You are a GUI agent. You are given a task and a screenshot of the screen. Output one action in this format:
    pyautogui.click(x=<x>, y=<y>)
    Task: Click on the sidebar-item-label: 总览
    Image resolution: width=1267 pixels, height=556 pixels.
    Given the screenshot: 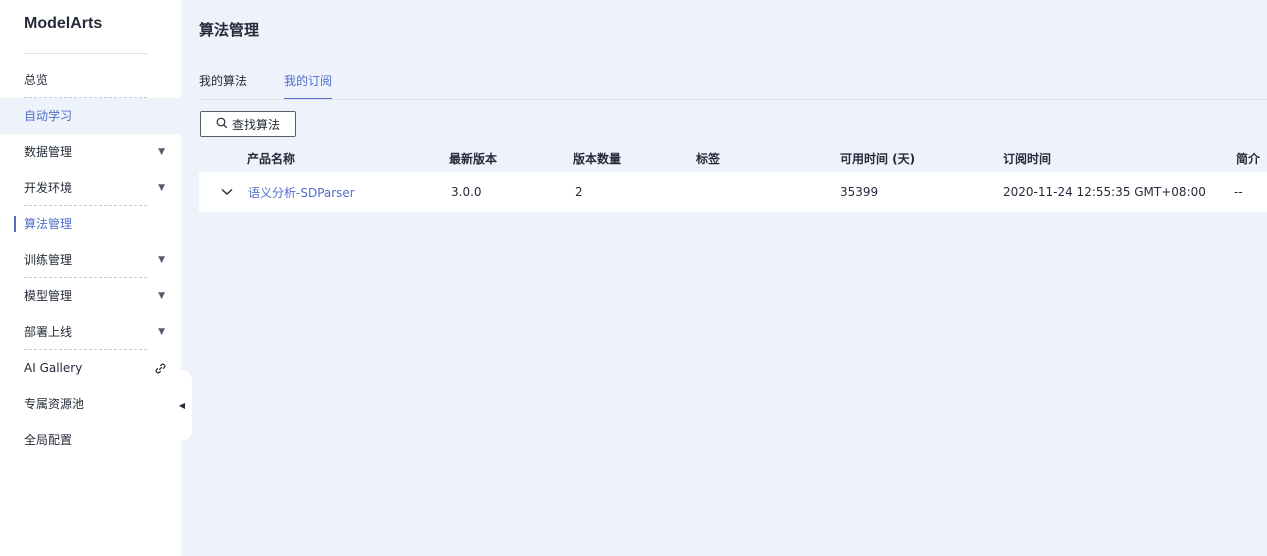 What is the action you would take?
    pyautogui.click(x=36, y=80)
    